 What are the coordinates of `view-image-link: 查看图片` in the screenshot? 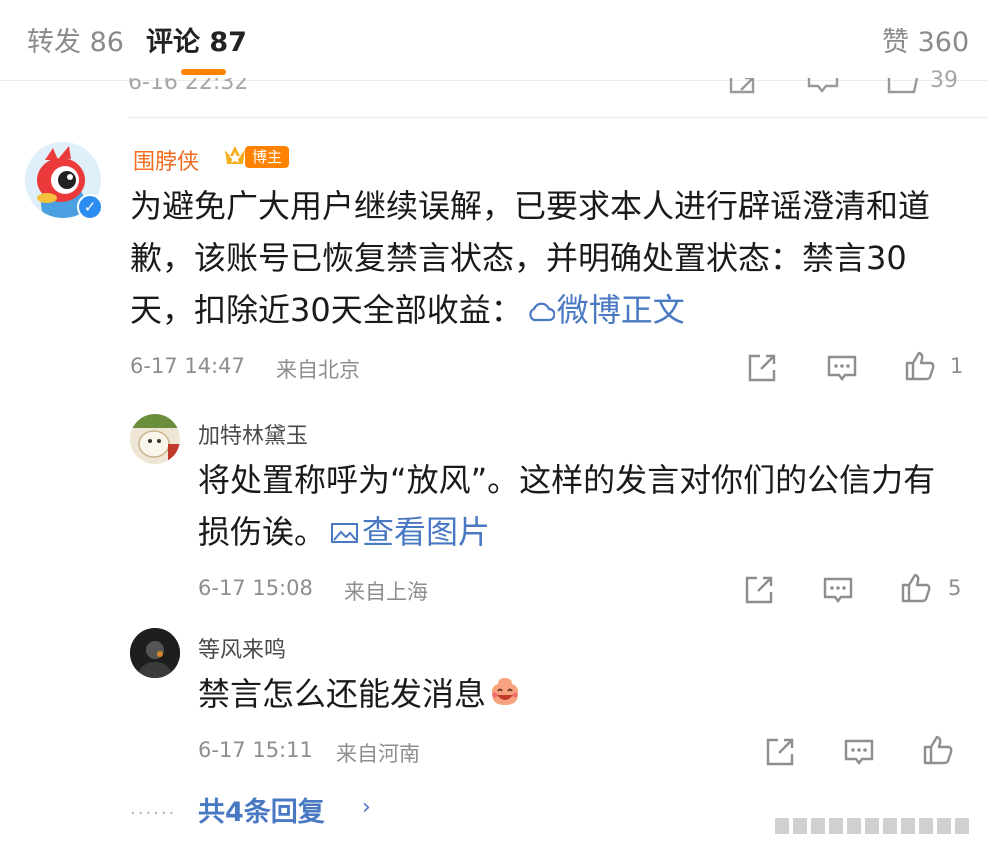 It's located at (408, 532).